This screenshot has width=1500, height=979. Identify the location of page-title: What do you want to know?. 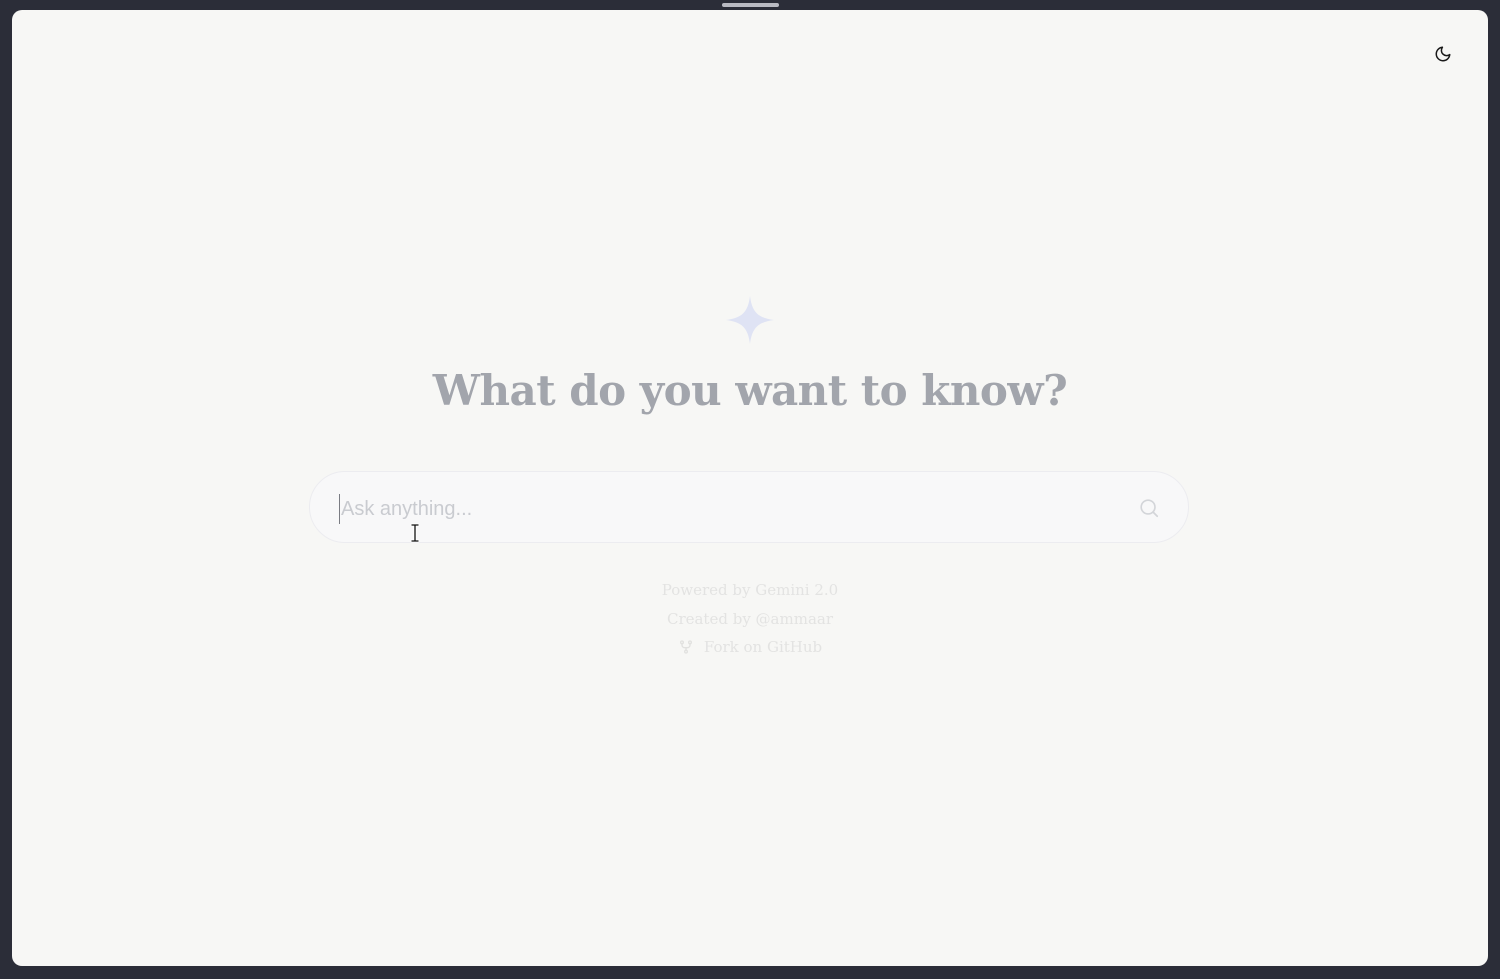
(750, 390).